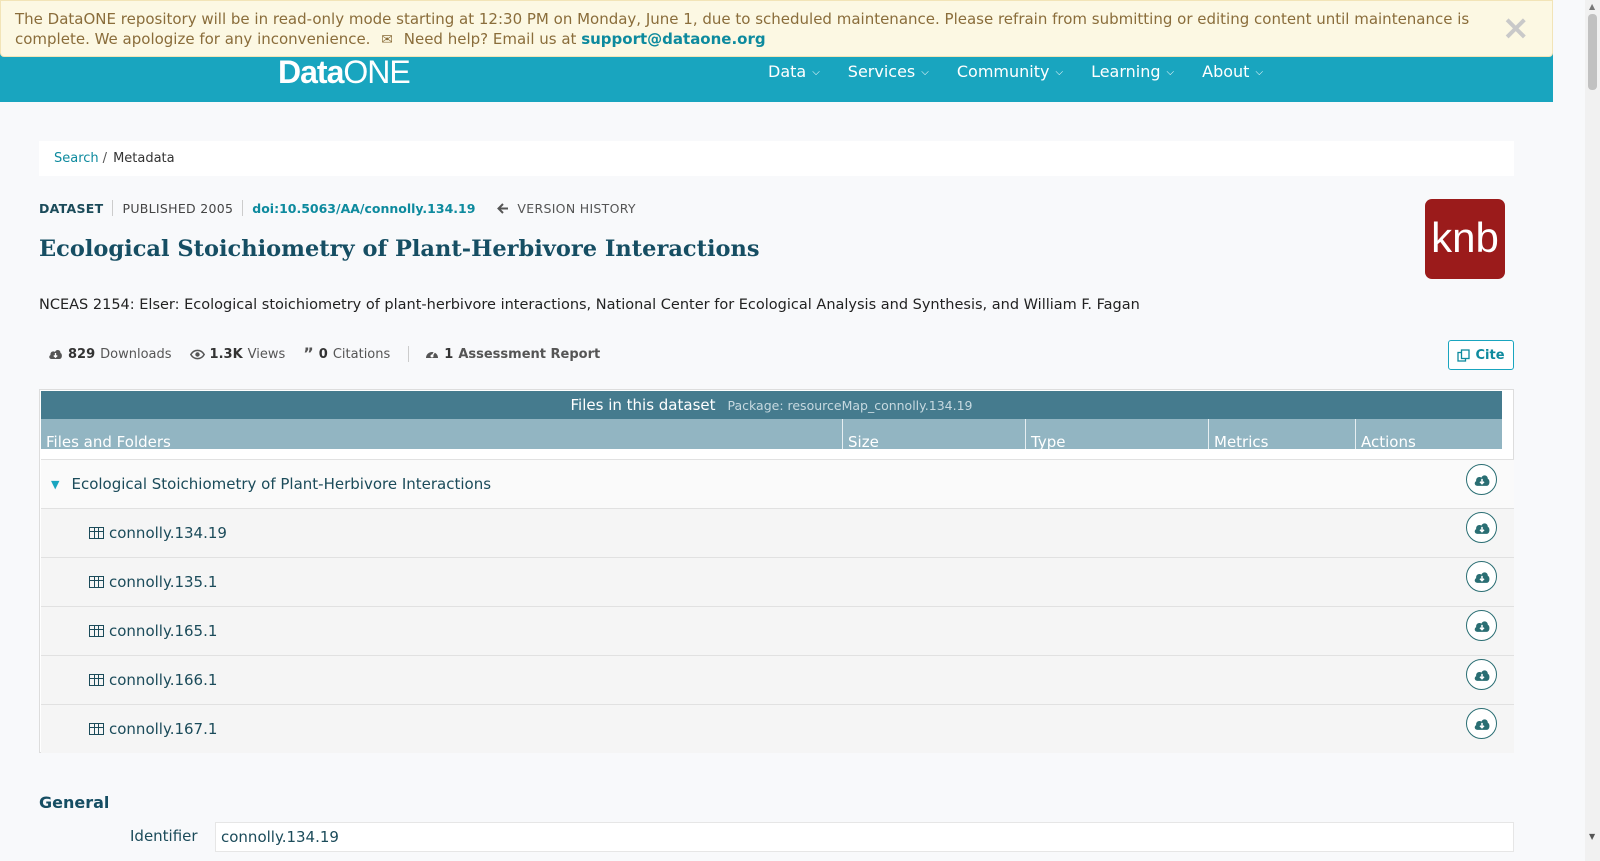  I want to click on alert-close-button: ×, so click(1516, 28).